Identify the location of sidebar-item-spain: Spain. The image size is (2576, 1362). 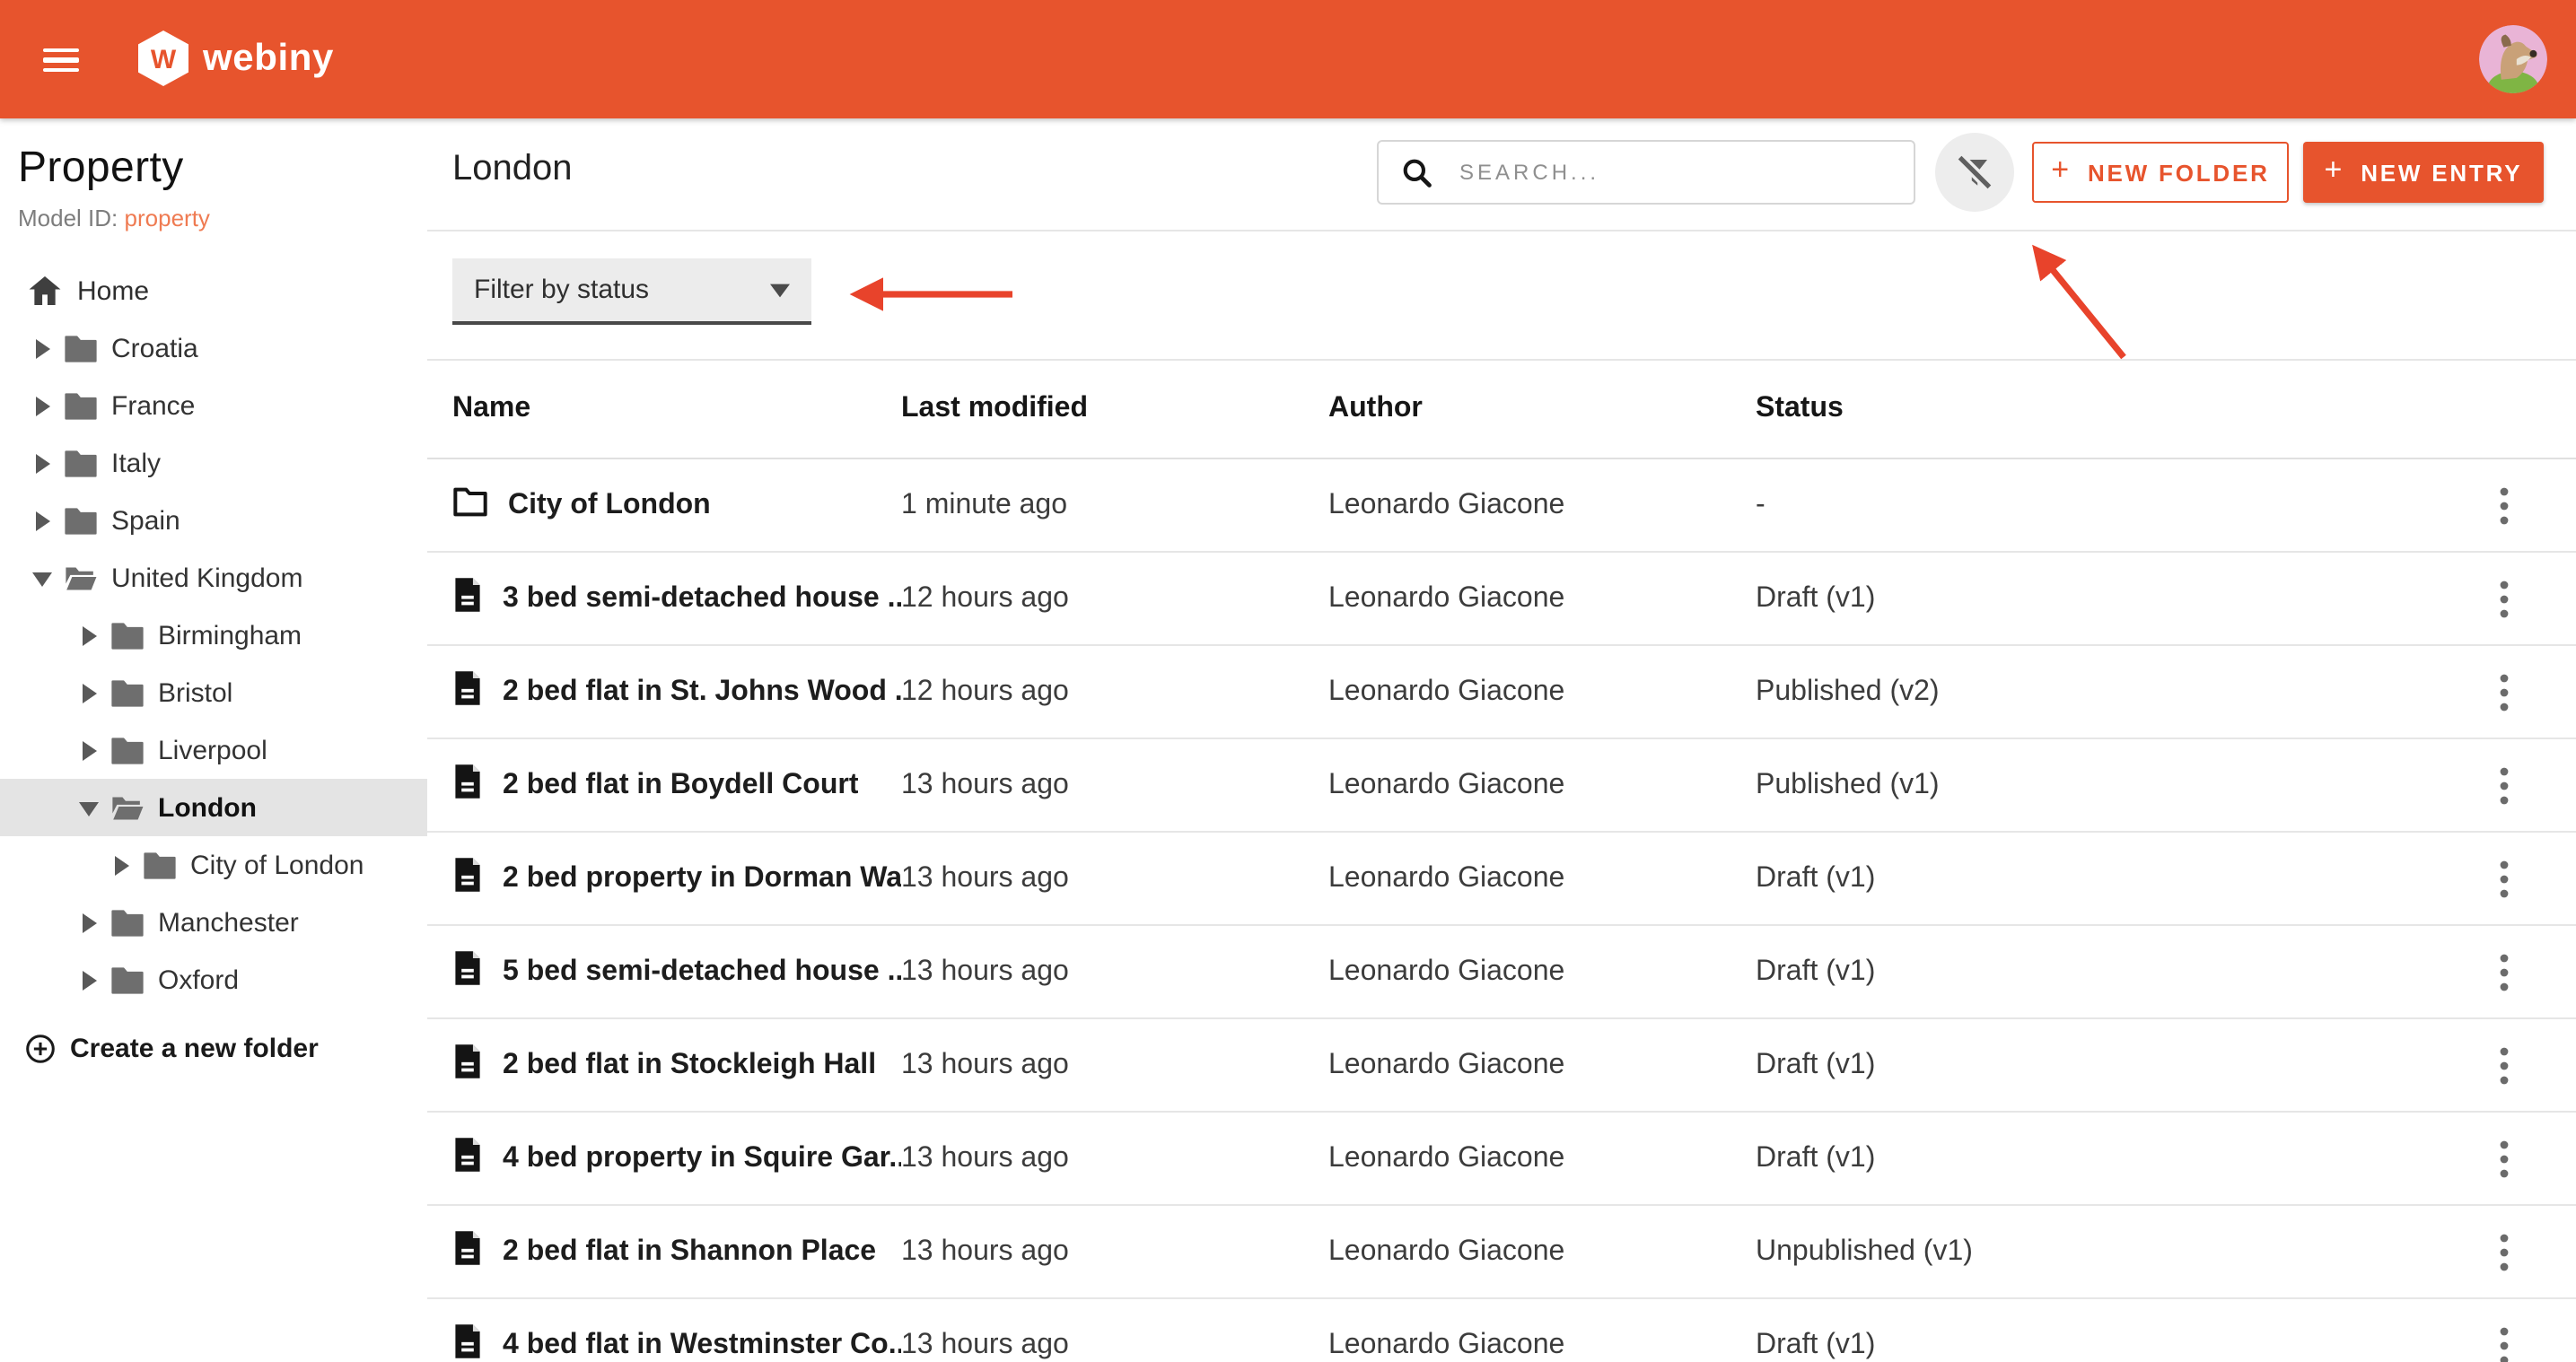
(213, 520).